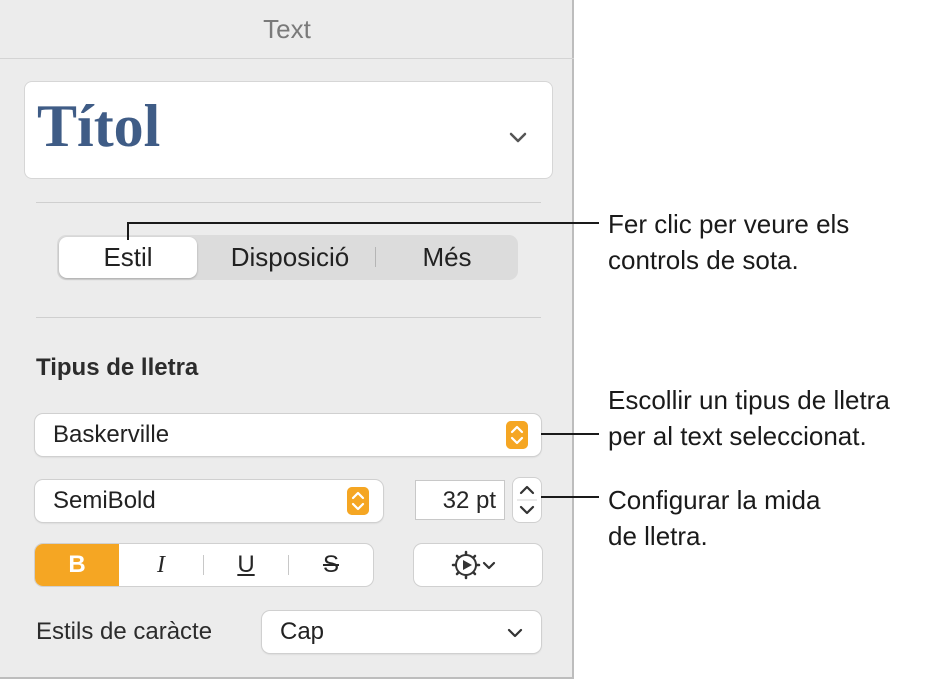 The image size is (939, 681). Describe the element at coordinates (375, 257) in the screenshot. I see `tab-separator` at that location.